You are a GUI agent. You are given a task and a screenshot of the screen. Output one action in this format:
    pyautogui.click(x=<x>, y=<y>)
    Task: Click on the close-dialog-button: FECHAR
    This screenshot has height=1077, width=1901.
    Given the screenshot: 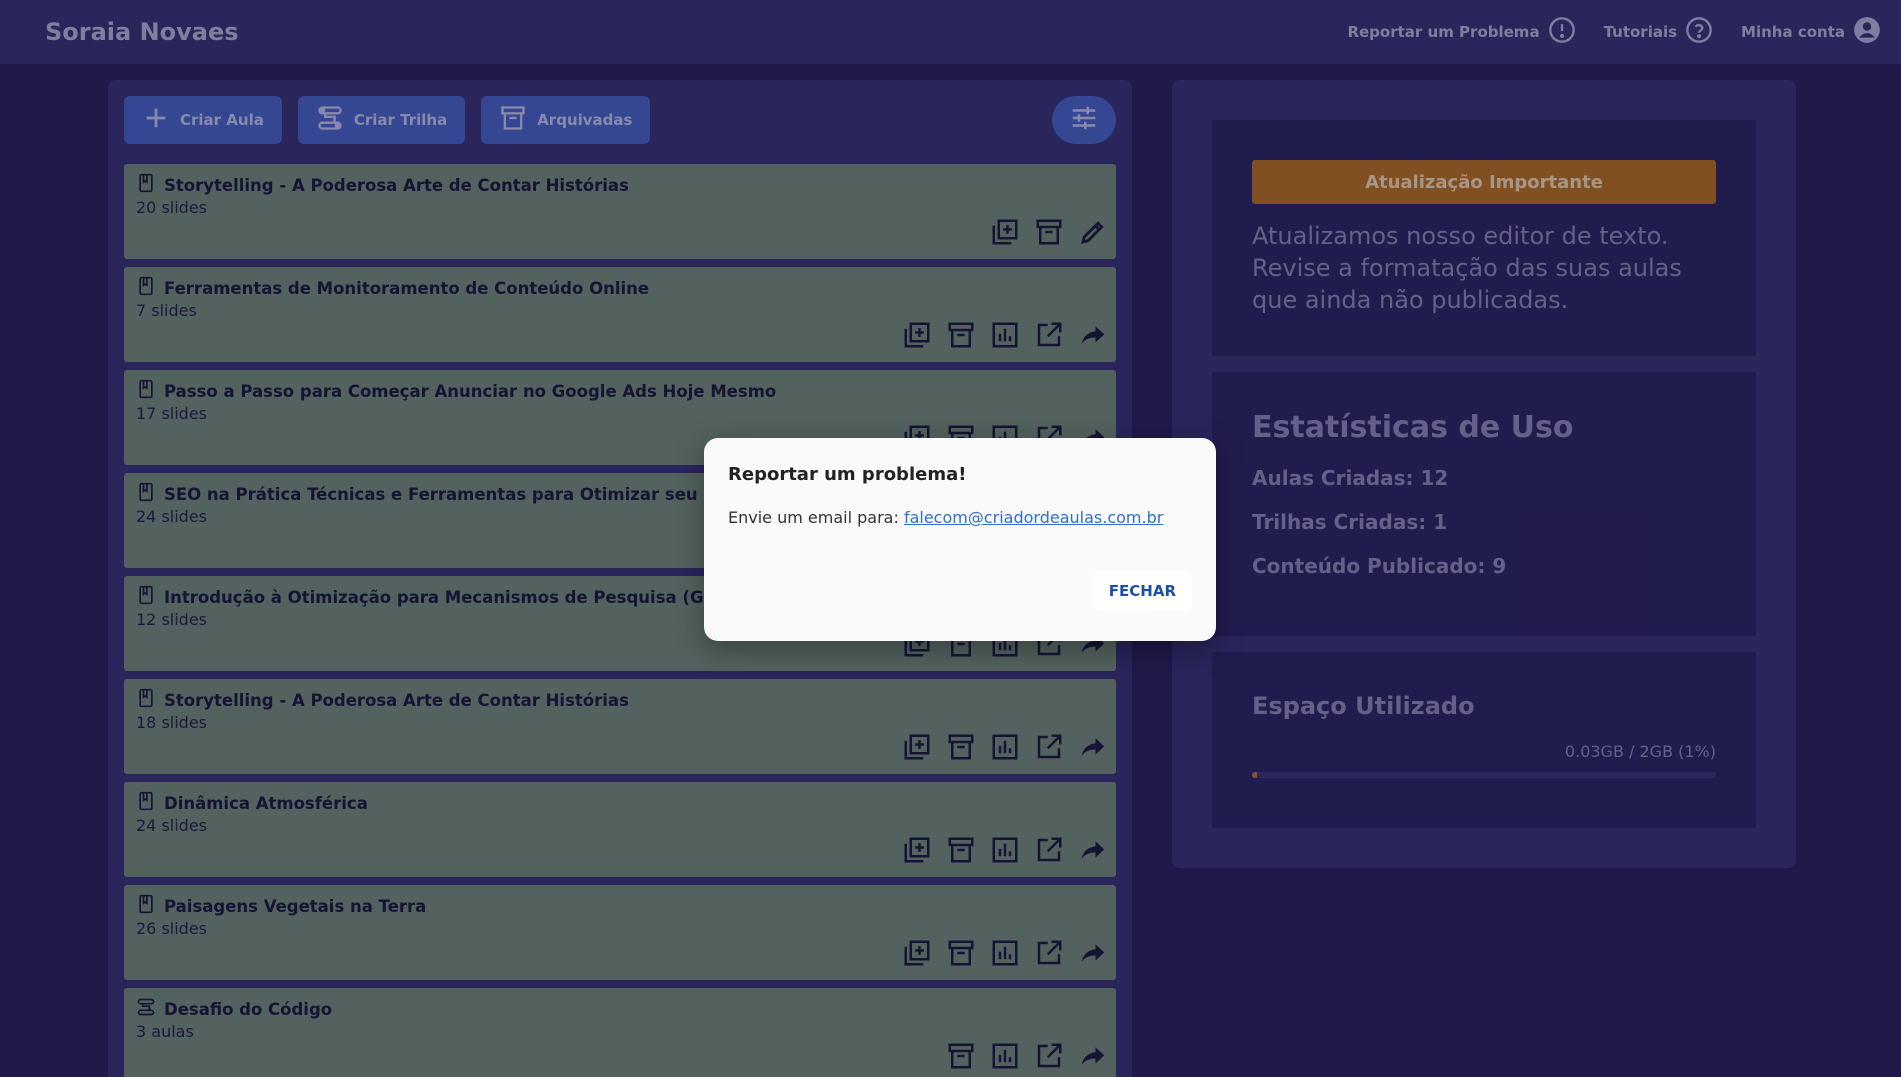 What is the action you would take?
    pyautogui.click(x=1142, y=591)
    